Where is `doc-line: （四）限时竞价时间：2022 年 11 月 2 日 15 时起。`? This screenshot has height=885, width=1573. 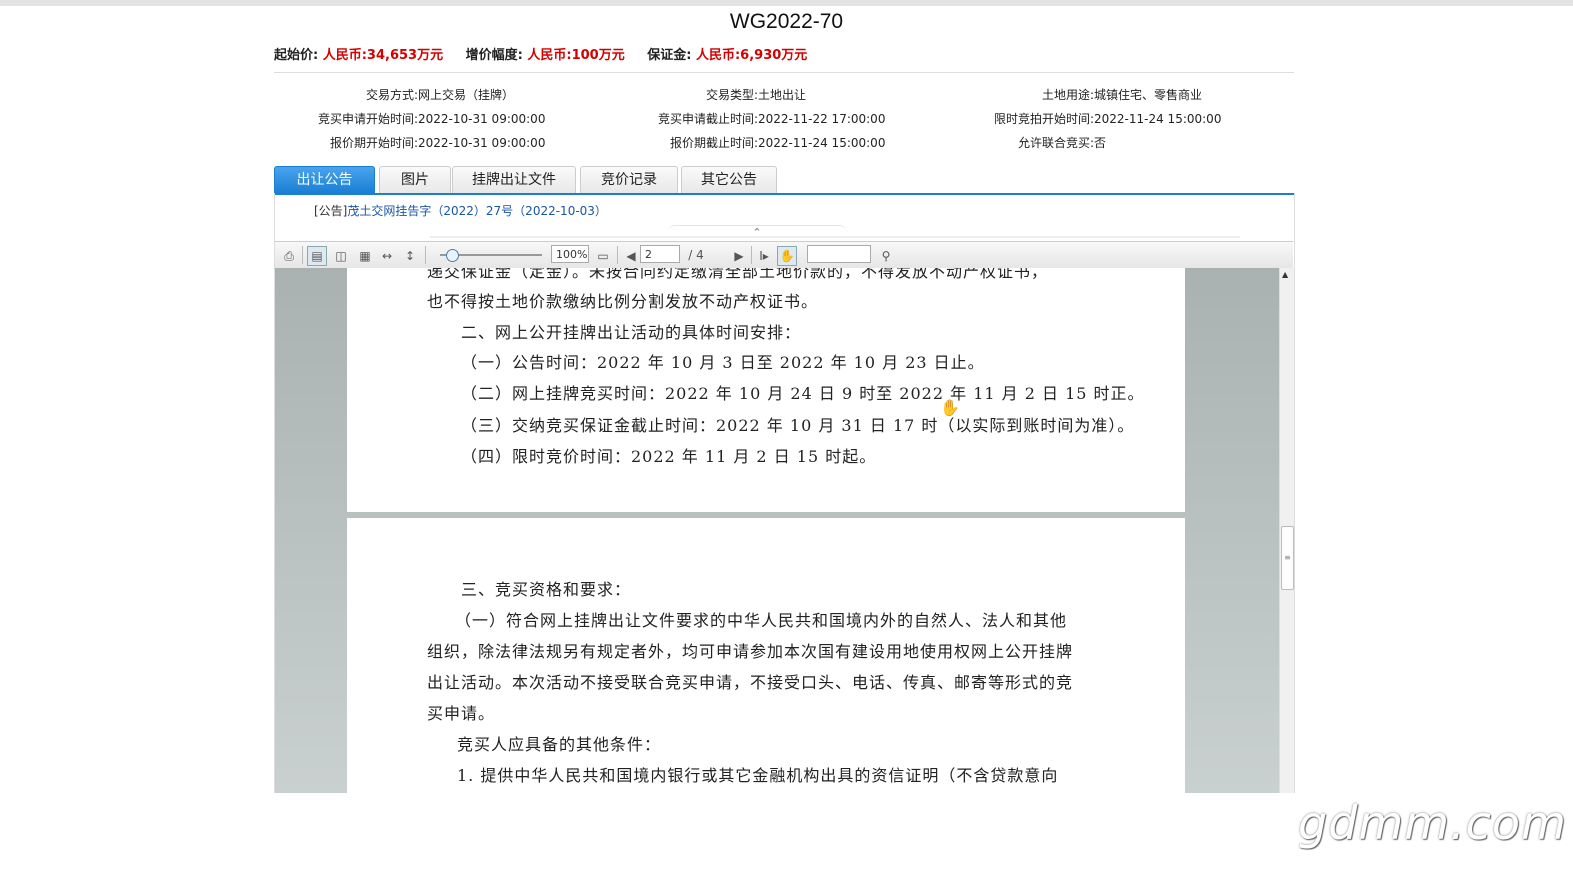 doc-line: （四）限时竞价时间：2022 年 11 月 2 日 15 时起。 is located at coordinates (669, 456).